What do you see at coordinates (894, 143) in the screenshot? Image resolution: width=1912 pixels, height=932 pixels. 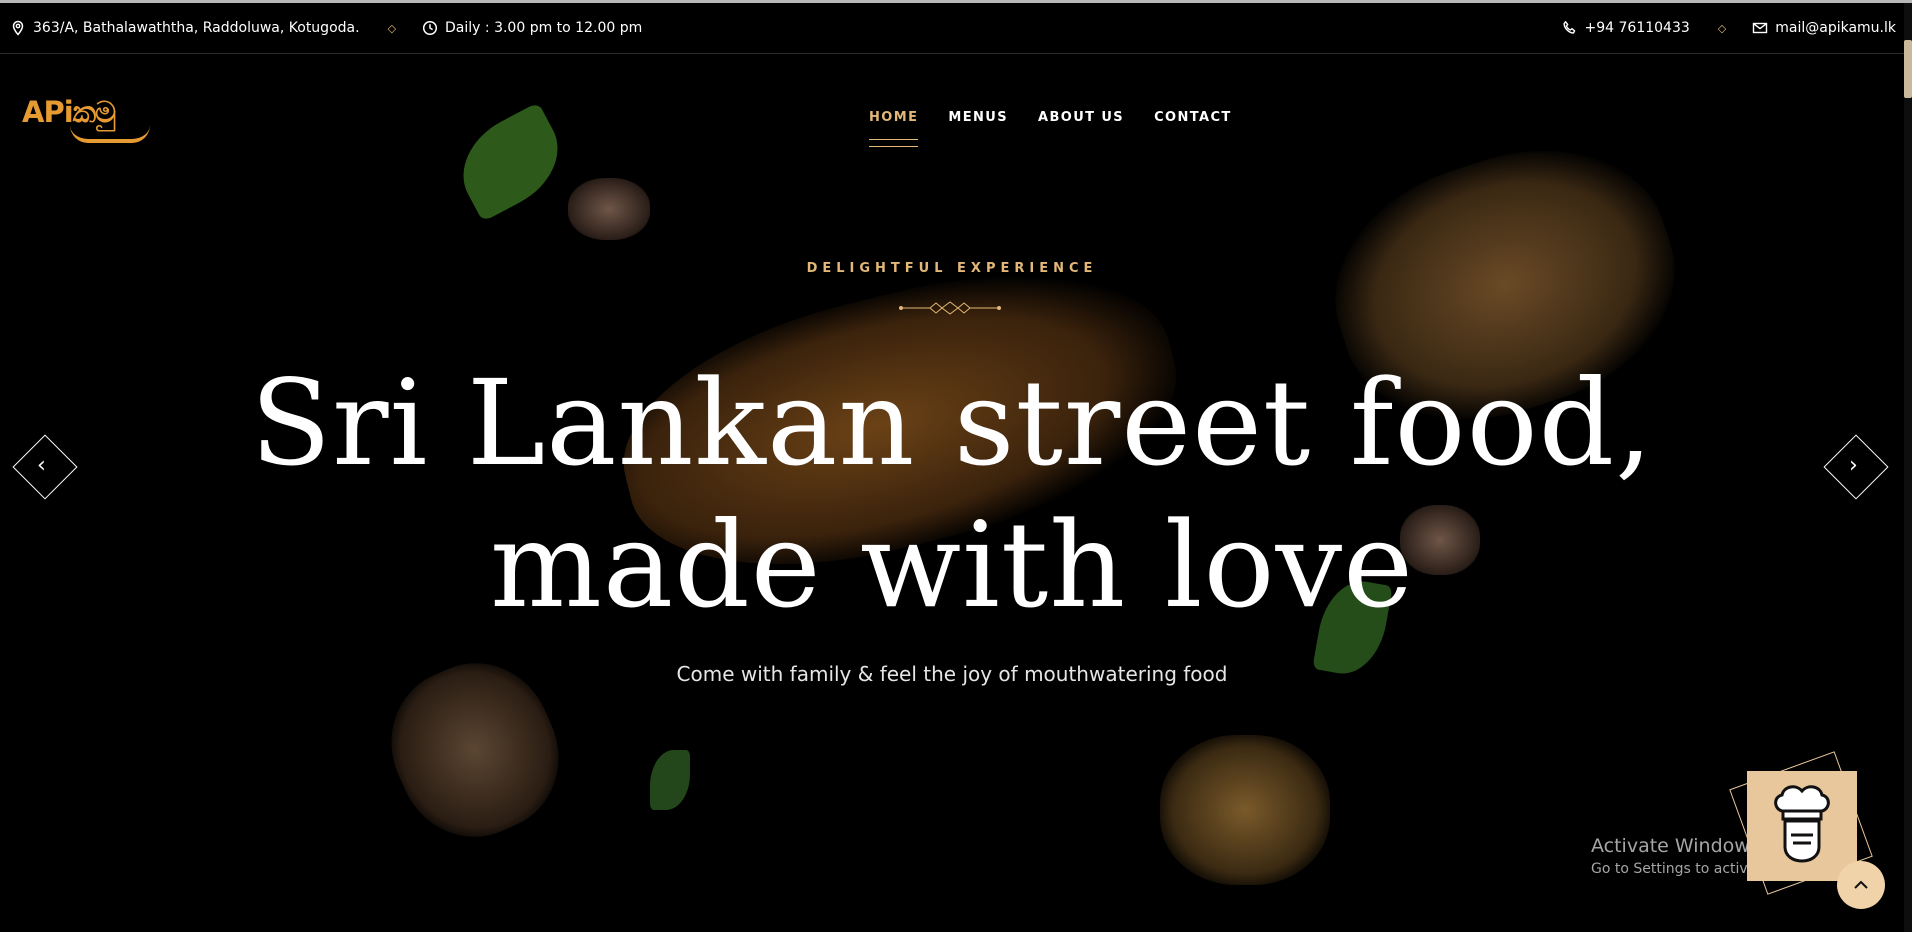 I see `nav-active-underline` at bounding box center [894, 143].